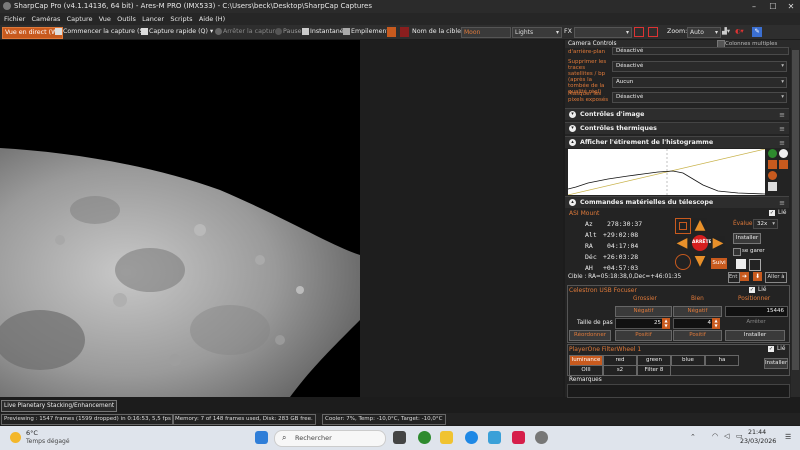 This screenshot has width=800, height=450. What do you see at coordinates (126, 19) in the screenshot?
I see `menu-outils: Outils` at bounding box center [126, 19].